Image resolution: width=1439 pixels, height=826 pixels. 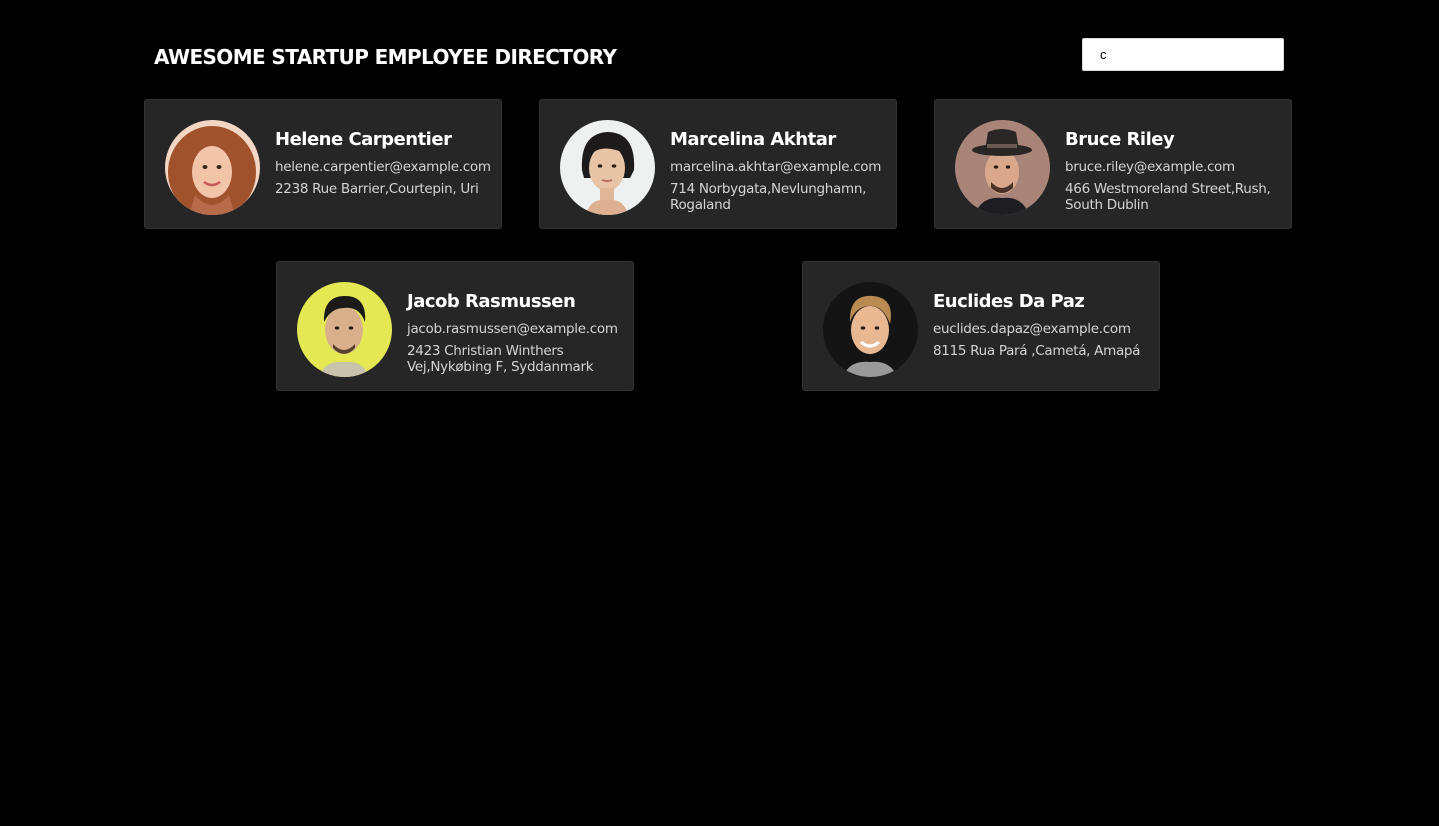 What do you see at coordinates (383, 167) in the screenshot?
I see `employee-email: helene.carpentier@example.com` at bounding box center [383, 167].